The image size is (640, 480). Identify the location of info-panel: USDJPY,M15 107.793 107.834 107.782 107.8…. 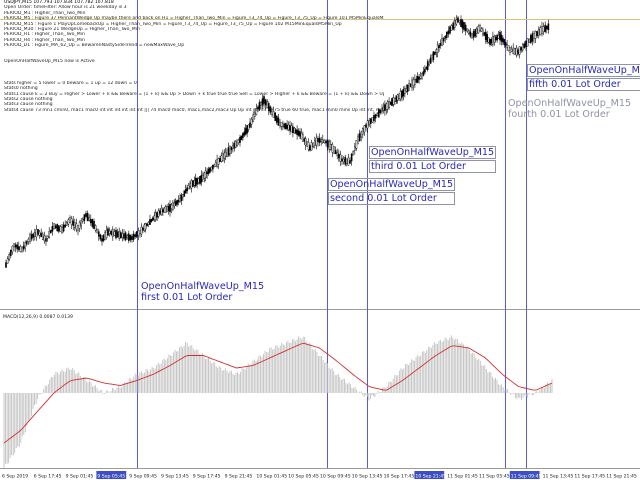
(194, 56).